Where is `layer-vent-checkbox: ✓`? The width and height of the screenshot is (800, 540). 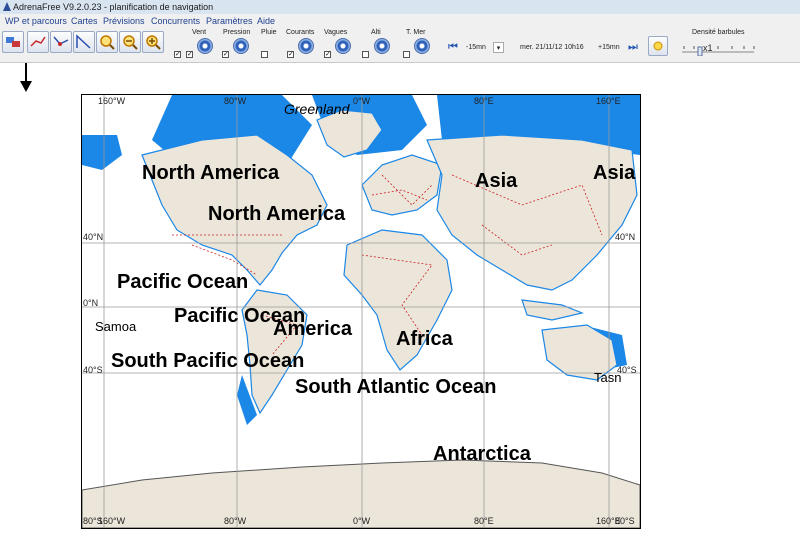
layer-vent-checkbox: ✓ is located at coordinates (177, 54).